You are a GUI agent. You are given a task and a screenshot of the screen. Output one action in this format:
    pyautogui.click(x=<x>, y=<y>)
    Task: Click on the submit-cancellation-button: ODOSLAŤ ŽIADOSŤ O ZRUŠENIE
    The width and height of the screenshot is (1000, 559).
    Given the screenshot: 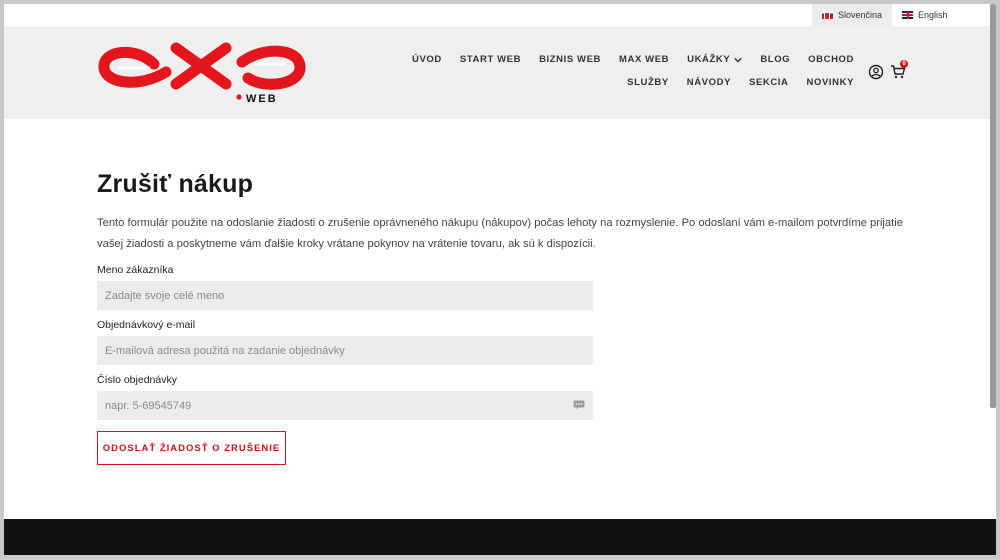 What is the action you would take?
    pyautogui.click(x=191, y=448)
    